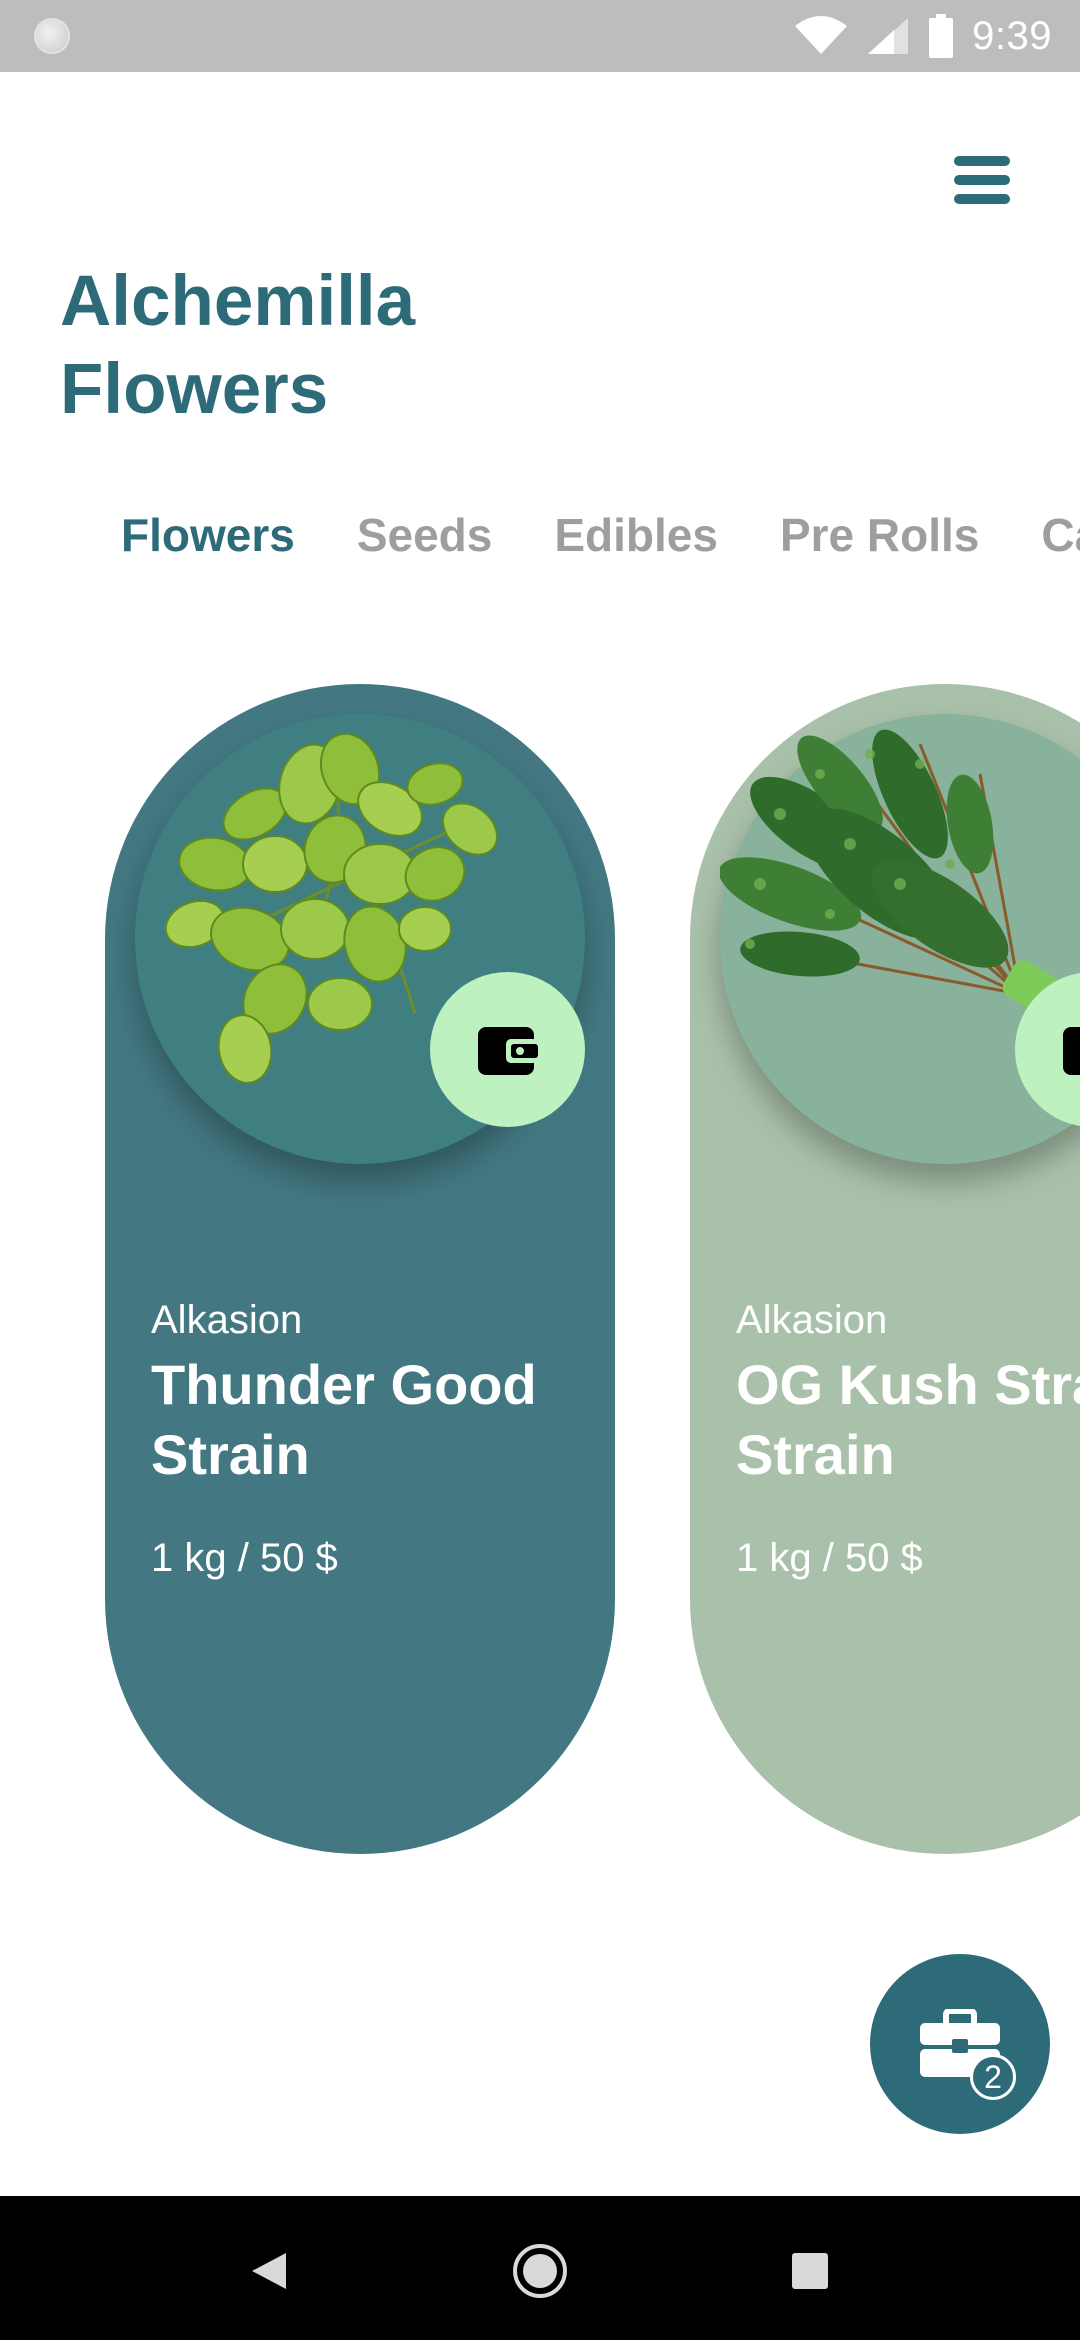 The width and height of the screenshot is (1080, 2340). Describe the element at coordinates (960, 2044) in the screenshot. I see `cart-button: 2` at that location.